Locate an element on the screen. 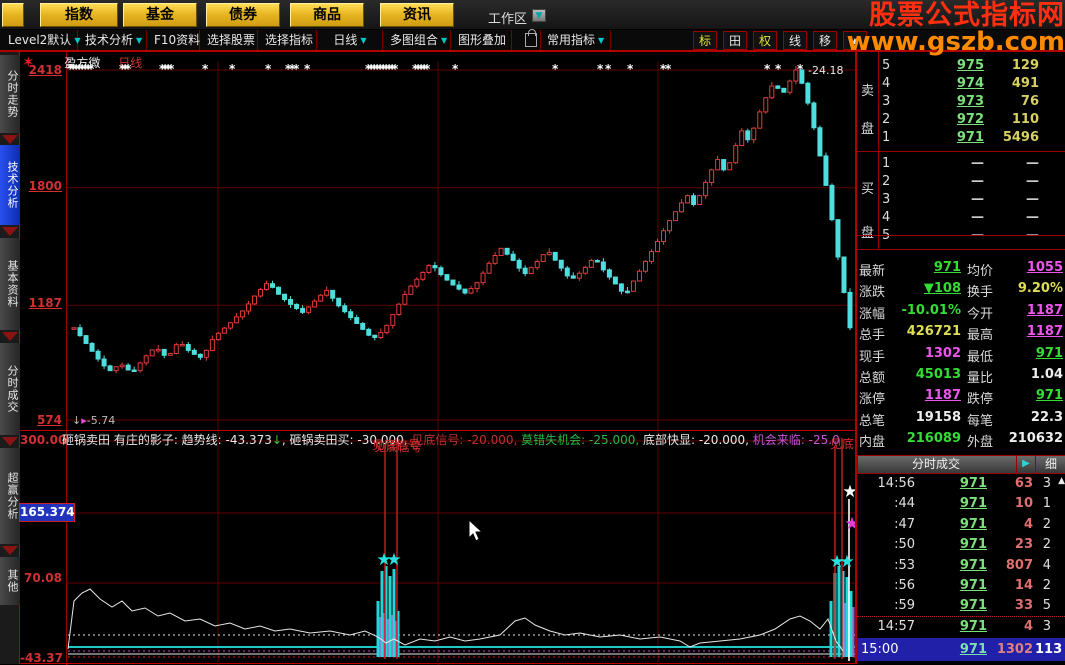 The image size is (1065, 665). stat-row-1: 最新 971 均价 1055 is located at coordinates (961, 270).